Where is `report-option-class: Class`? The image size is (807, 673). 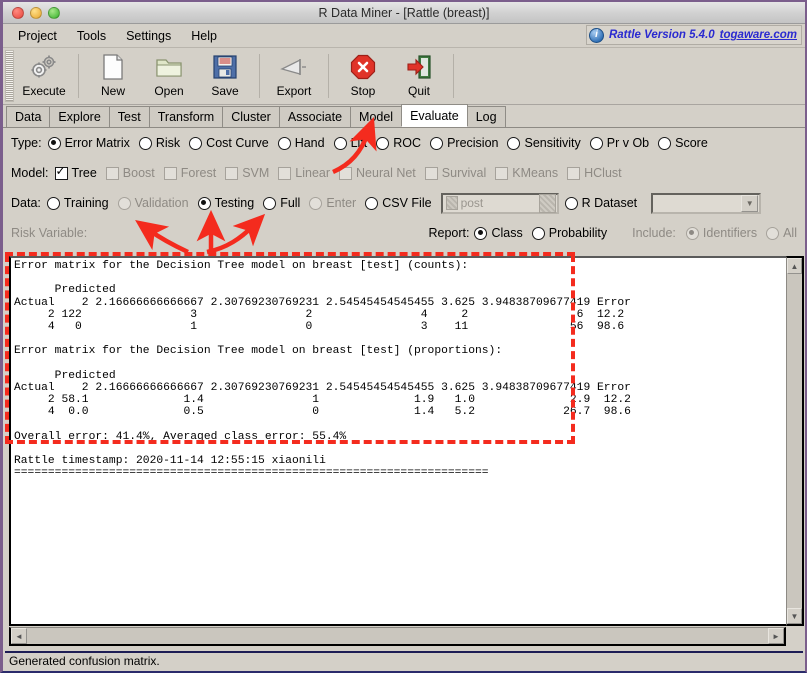
report-option-class: Class is located at coordinates (498, 233).